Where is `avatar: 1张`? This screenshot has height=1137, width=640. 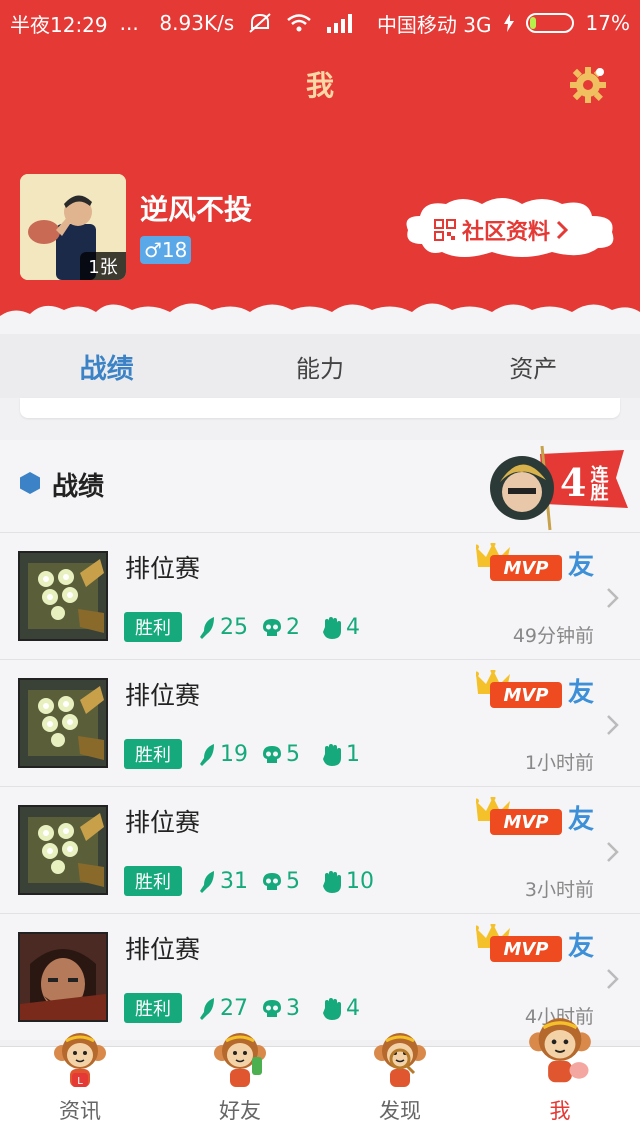
avatar: 1张 is located at coordinates (73, 227).